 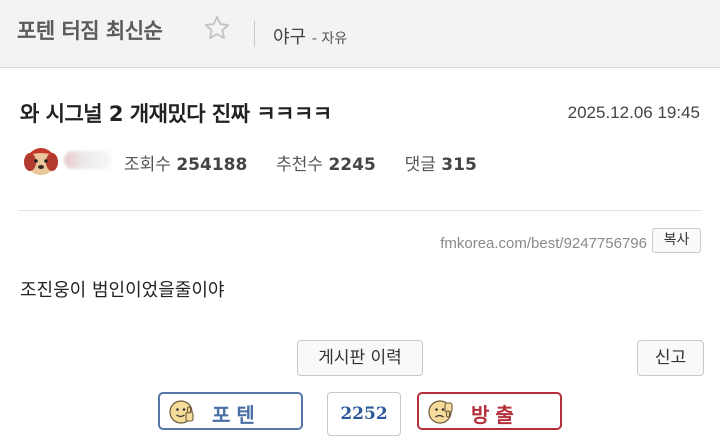 I want to click on star-icon, so click(x=217, y=28).